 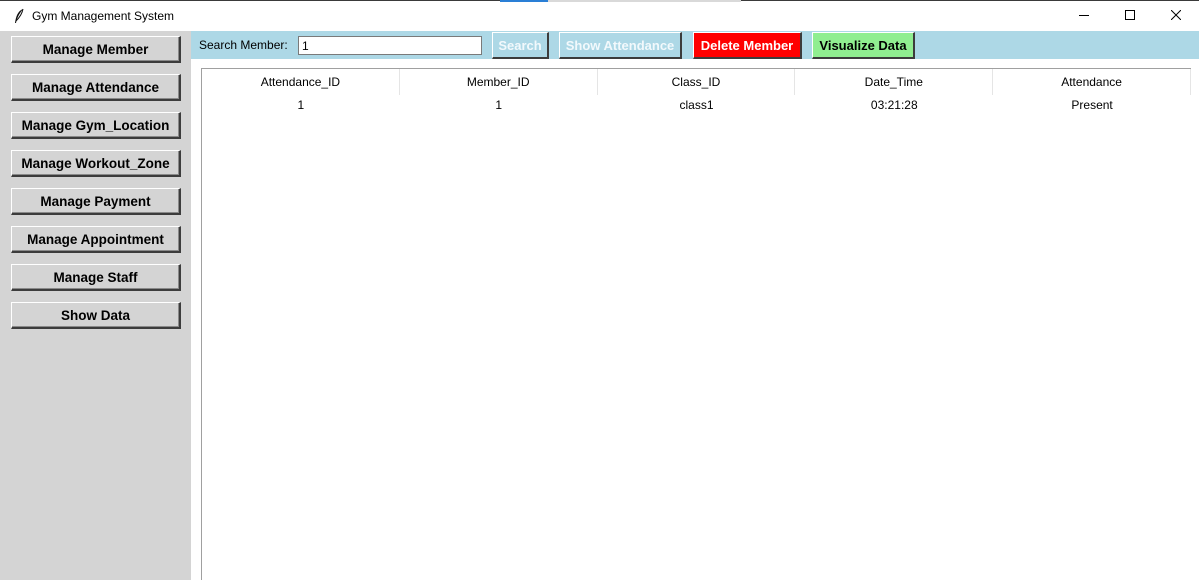 I want to click on search-input, so click(x=390, y=45).